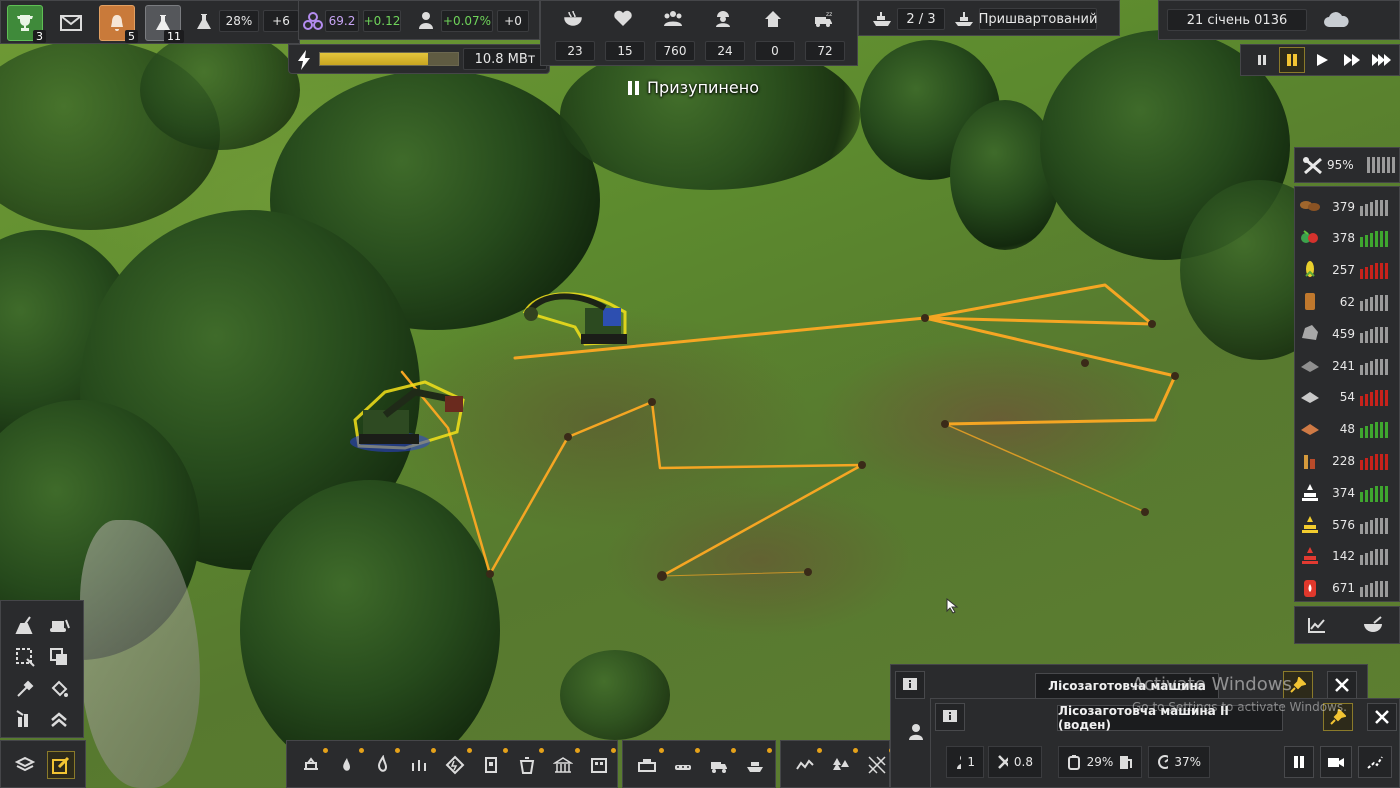 This screenshot has width=1400, height=788. I want to click on government-building-icon, so click(563, 765).